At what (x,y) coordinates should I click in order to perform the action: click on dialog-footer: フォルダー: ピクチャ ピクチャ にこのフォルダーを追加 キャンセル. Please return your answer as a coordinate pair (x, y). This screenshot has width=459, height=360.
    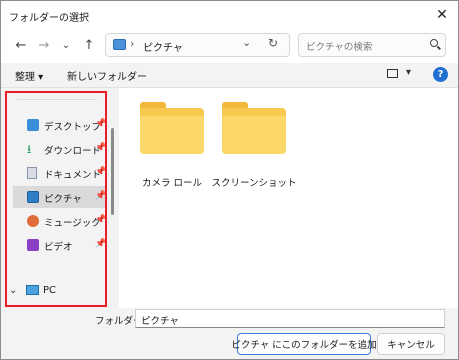
    Looking at the image, I should click on (229, 333).